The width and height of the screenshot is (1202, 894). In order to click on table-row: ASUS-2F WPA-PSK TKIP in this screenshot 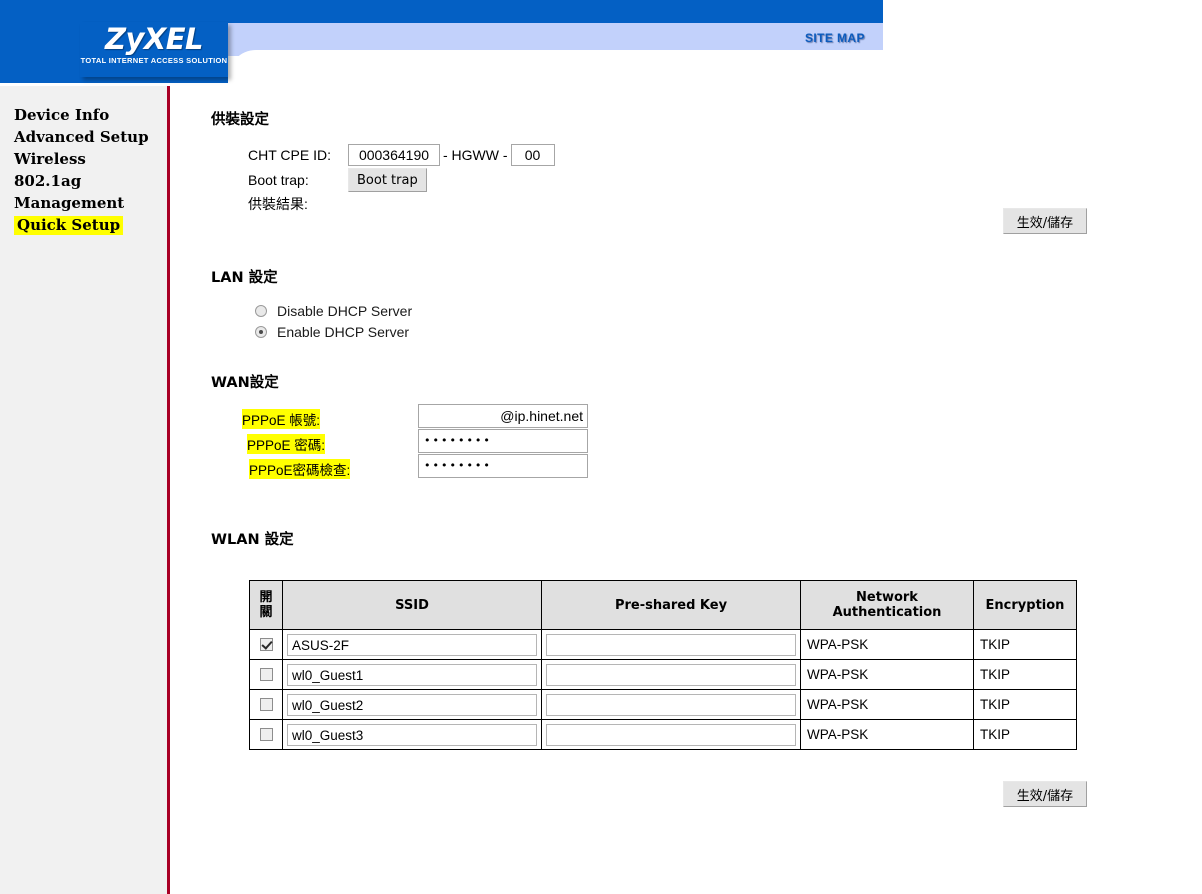, I will do `click(663, 644)`.